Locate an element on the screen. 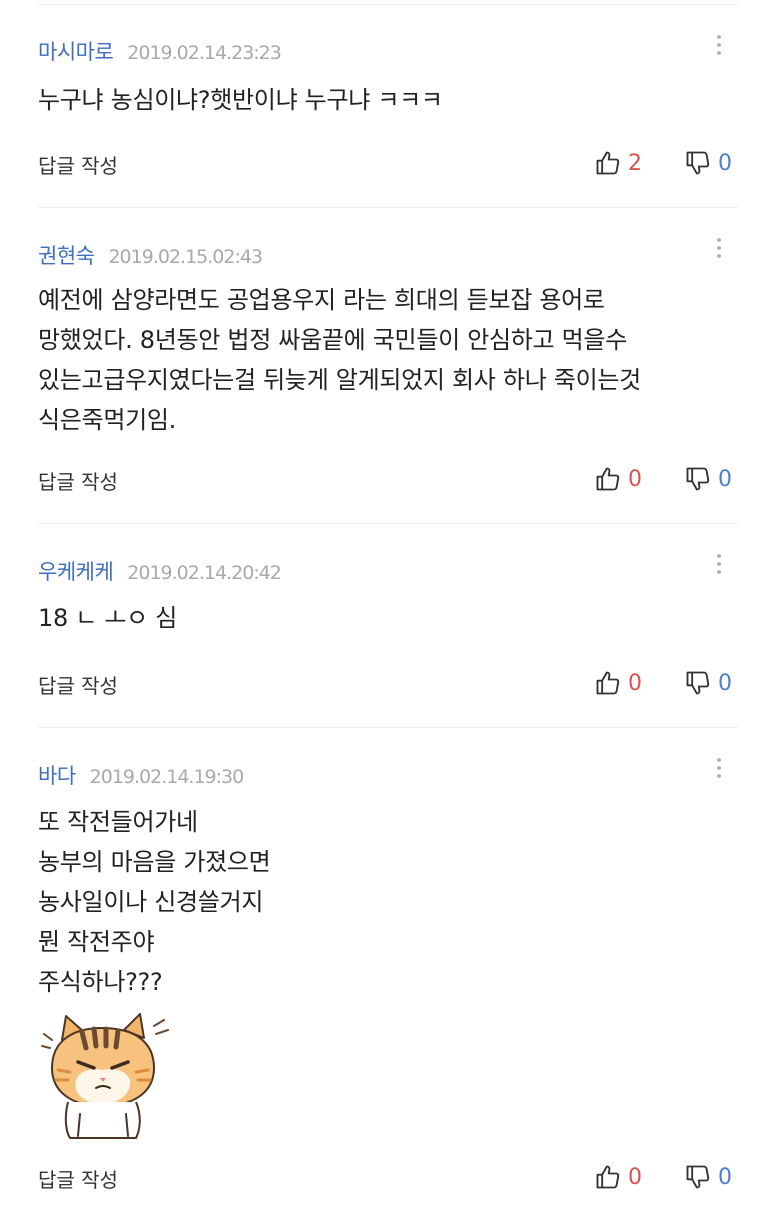  comment-author: 우케케케 is located at coordinates (76, 571).